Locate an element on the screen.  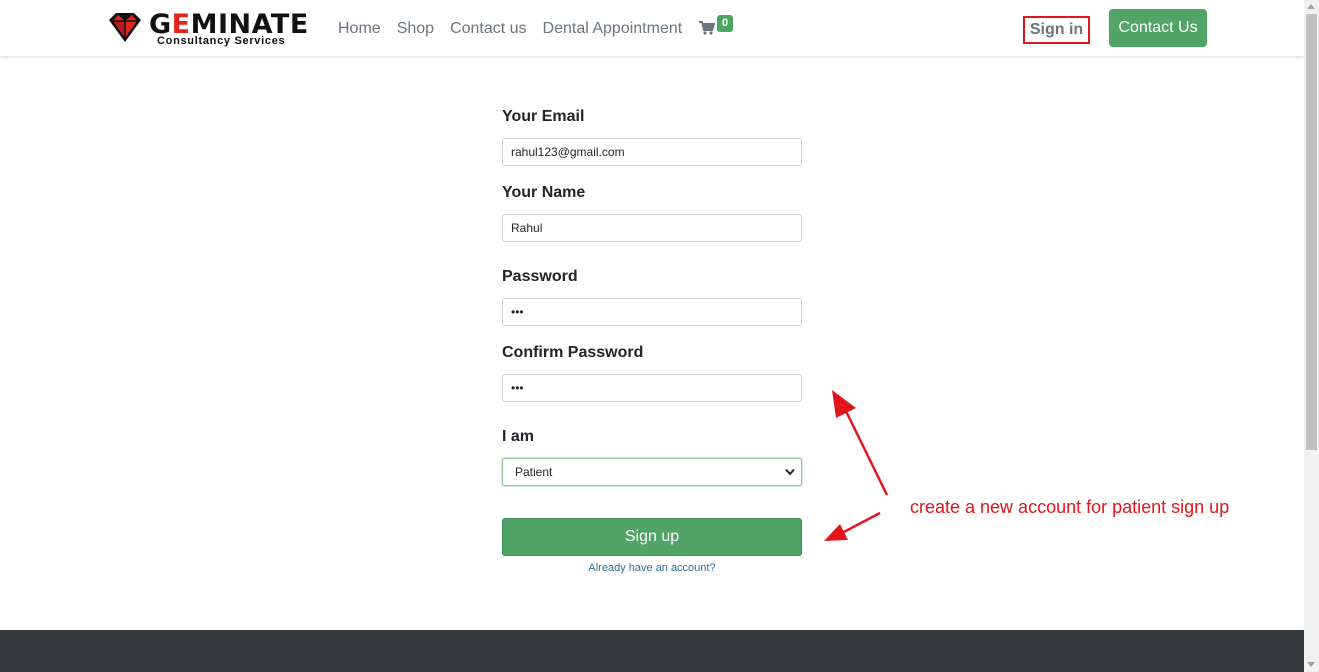
scroll-up-arrow-icon is located at coordinates (1311, 6).